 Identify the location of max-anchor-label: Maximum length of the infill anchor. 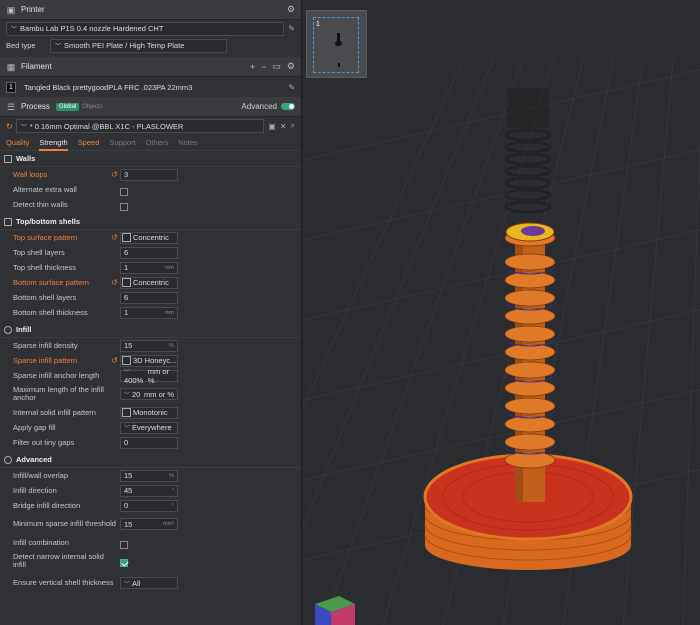
(58, 393).